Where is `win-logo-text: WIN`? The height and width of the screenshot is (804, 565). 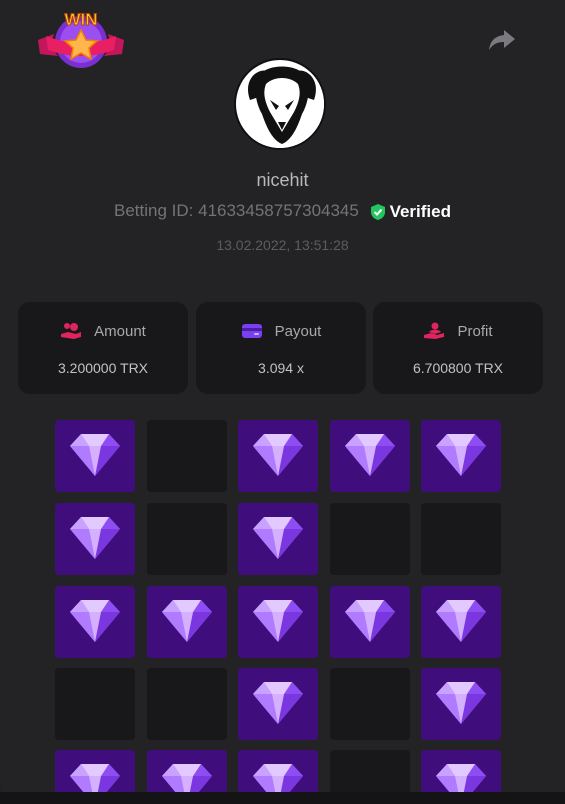 win-logo-text: WIN is located at coordinates (80, 19).